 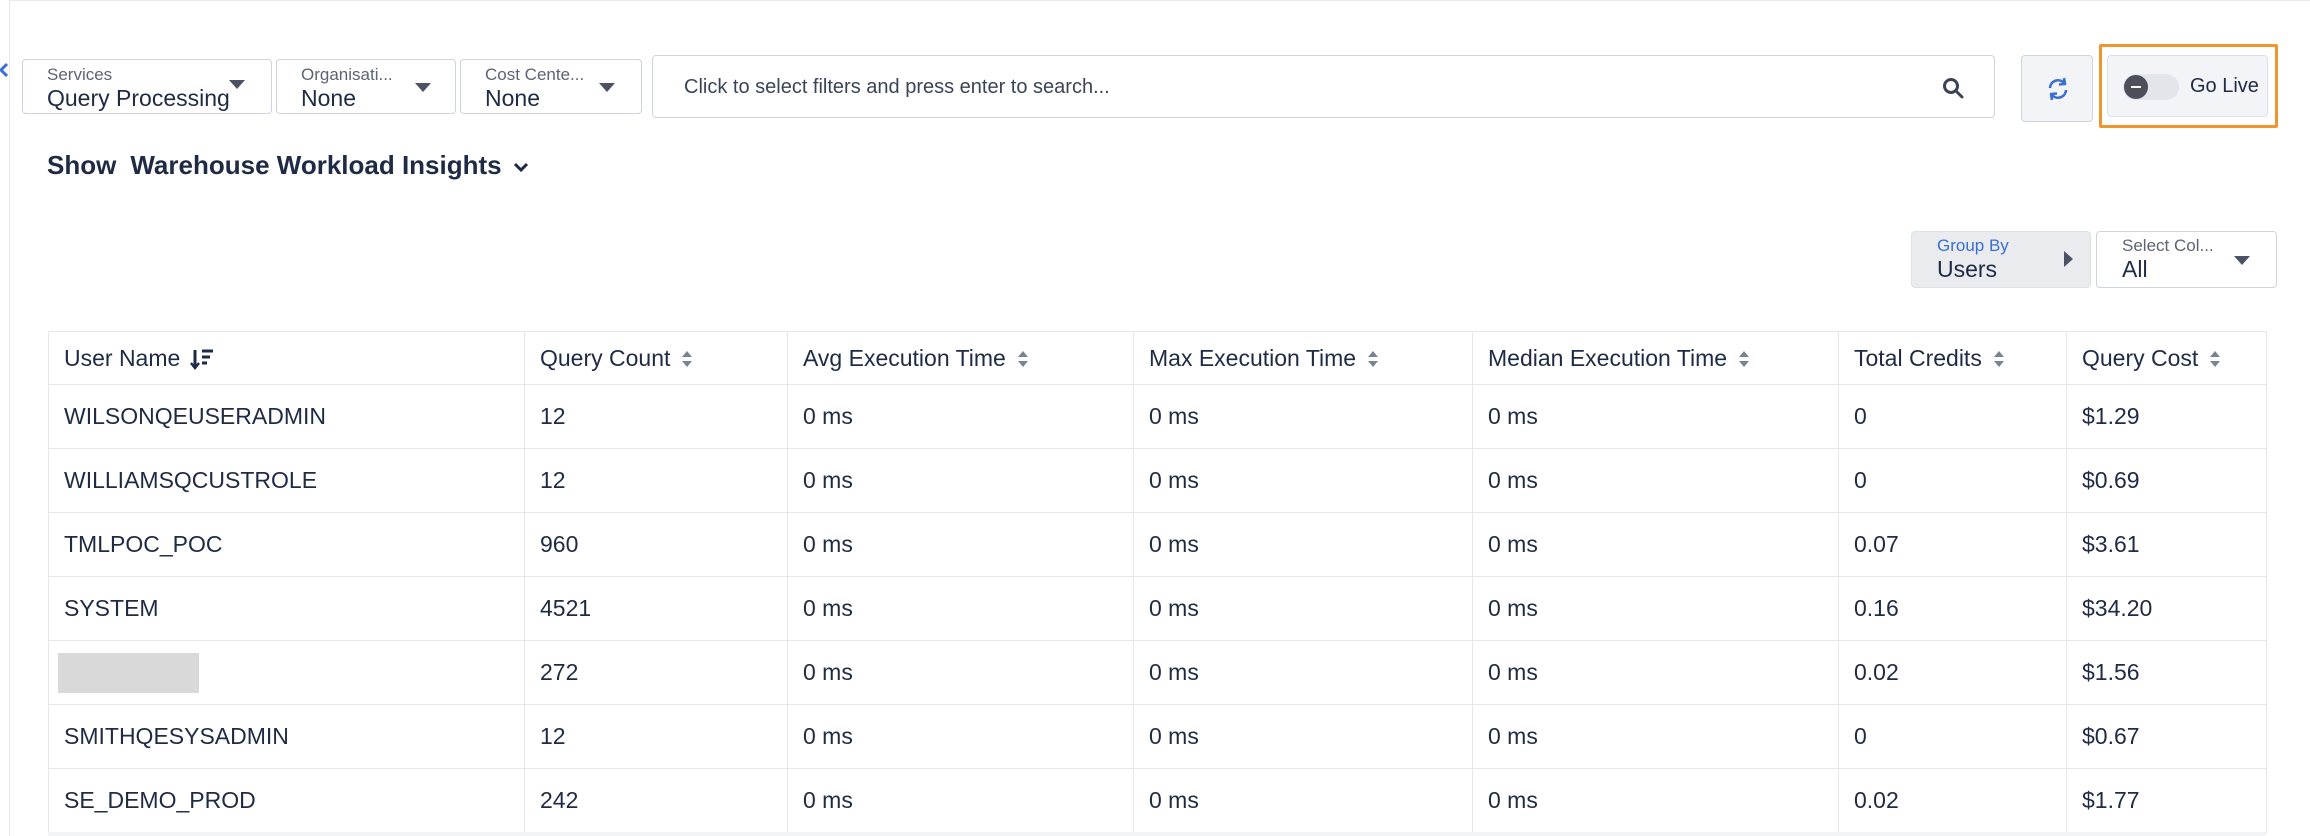 What do you see at coordinates (1967, 269) in the screenshot?
I see `group-by-value: Users` at bounding box center [1967, 269].